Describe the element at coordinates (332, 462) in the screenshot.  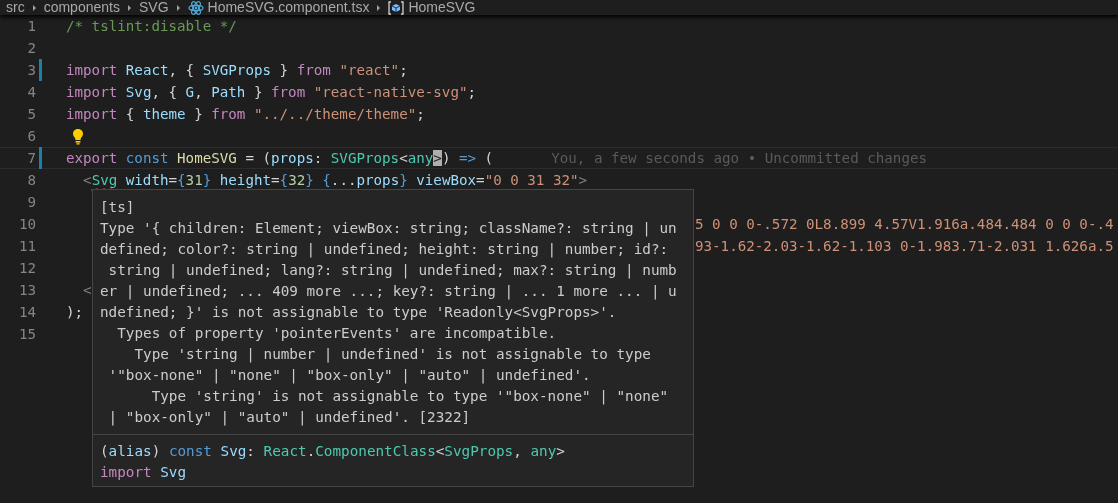
I see `type-signature: (alias) const Svg: React.ComponentClass<SvgProps, any> import Svg` at that location.